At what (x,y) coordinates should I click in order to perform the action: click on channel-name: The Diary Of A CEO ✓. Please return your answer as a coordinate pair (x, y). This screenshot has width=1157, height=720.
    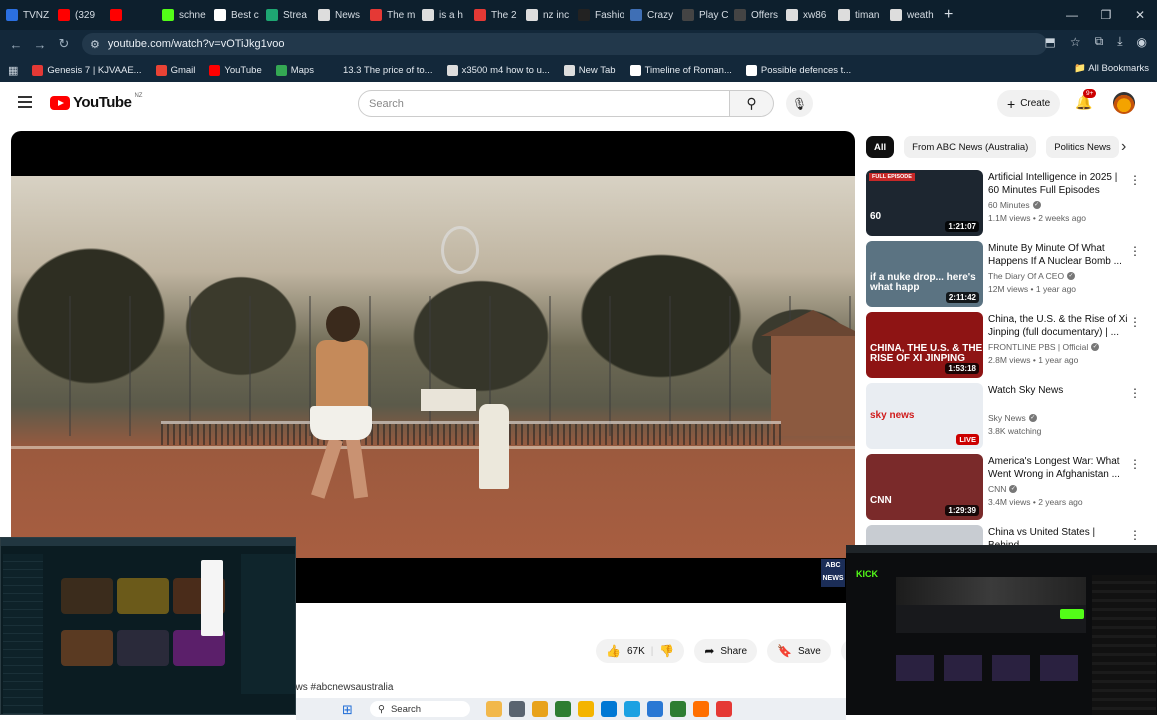
    Looking at the image, I should click on (1058, 276).